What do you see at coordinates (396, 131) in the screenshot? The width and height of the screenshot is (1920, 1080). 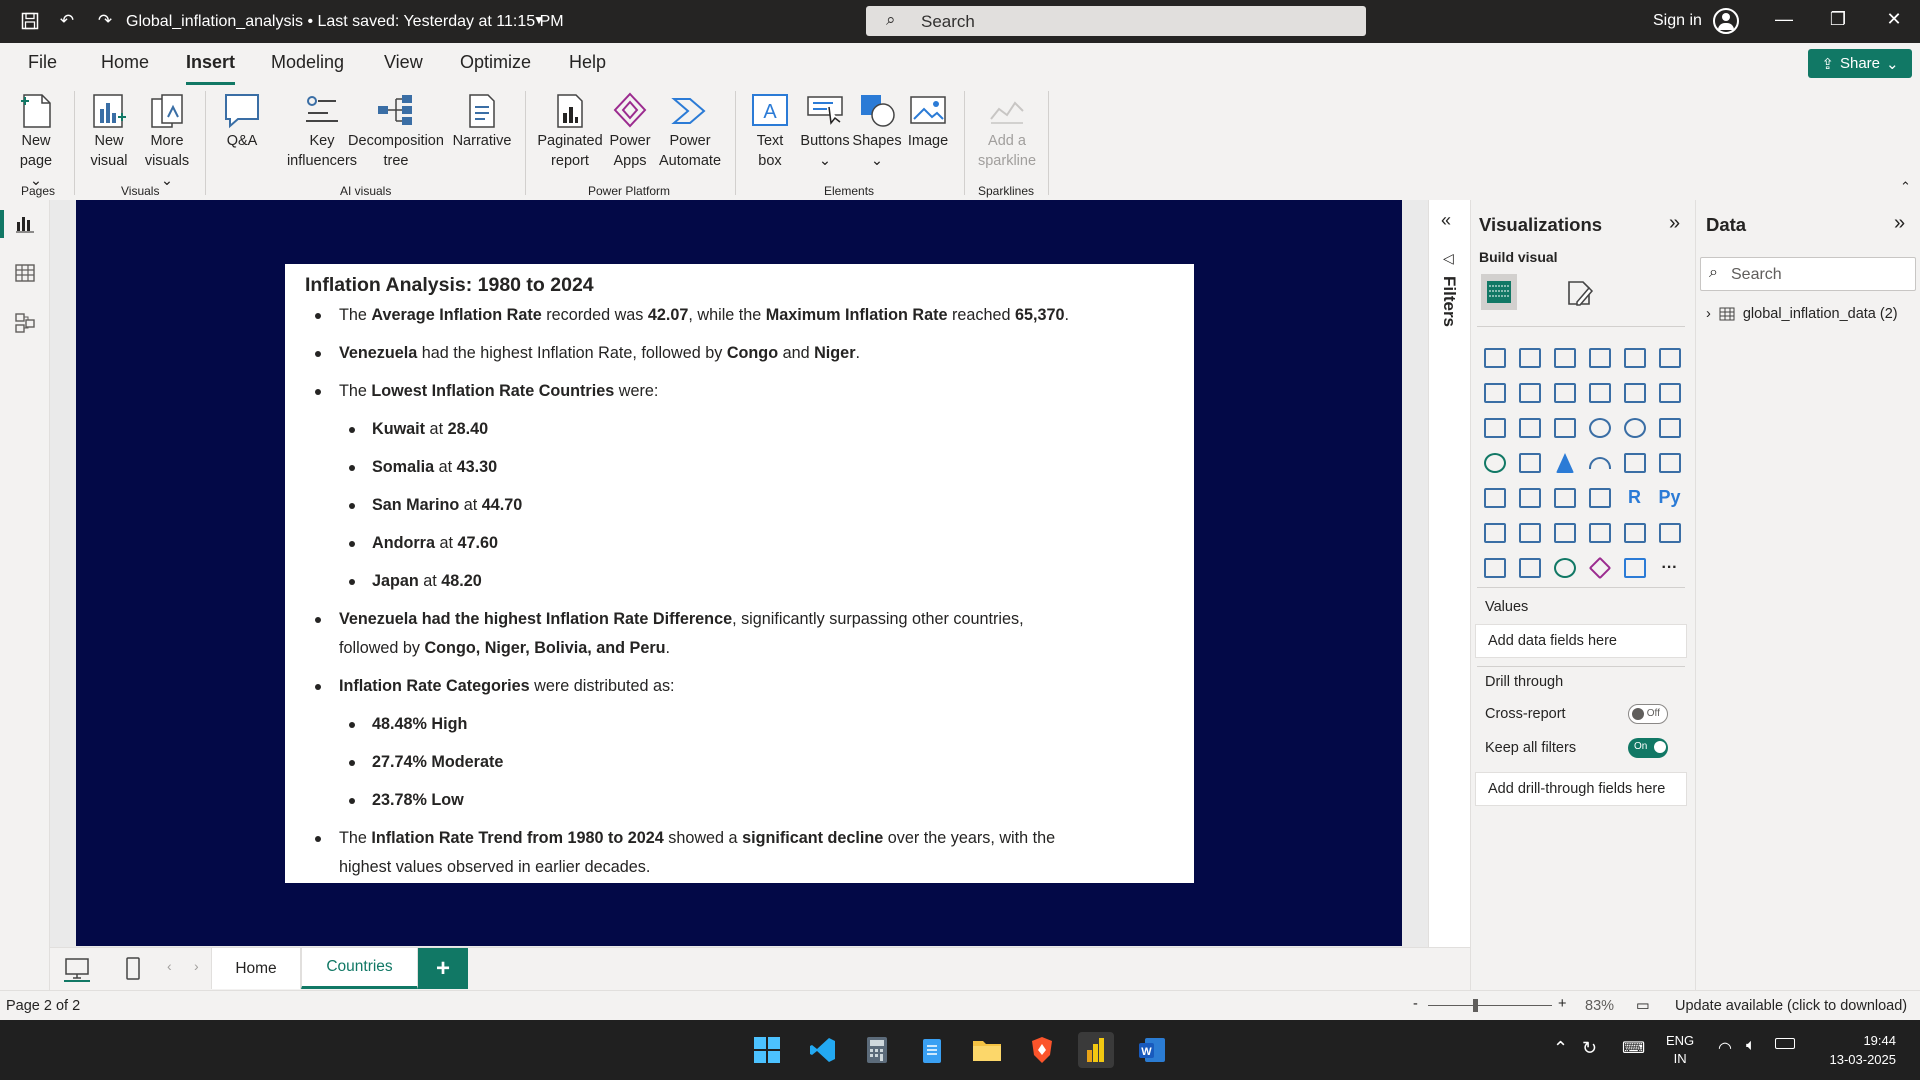 I see `decomposition-tree-button: Decomposition tree` at bounding box center [396, 131].